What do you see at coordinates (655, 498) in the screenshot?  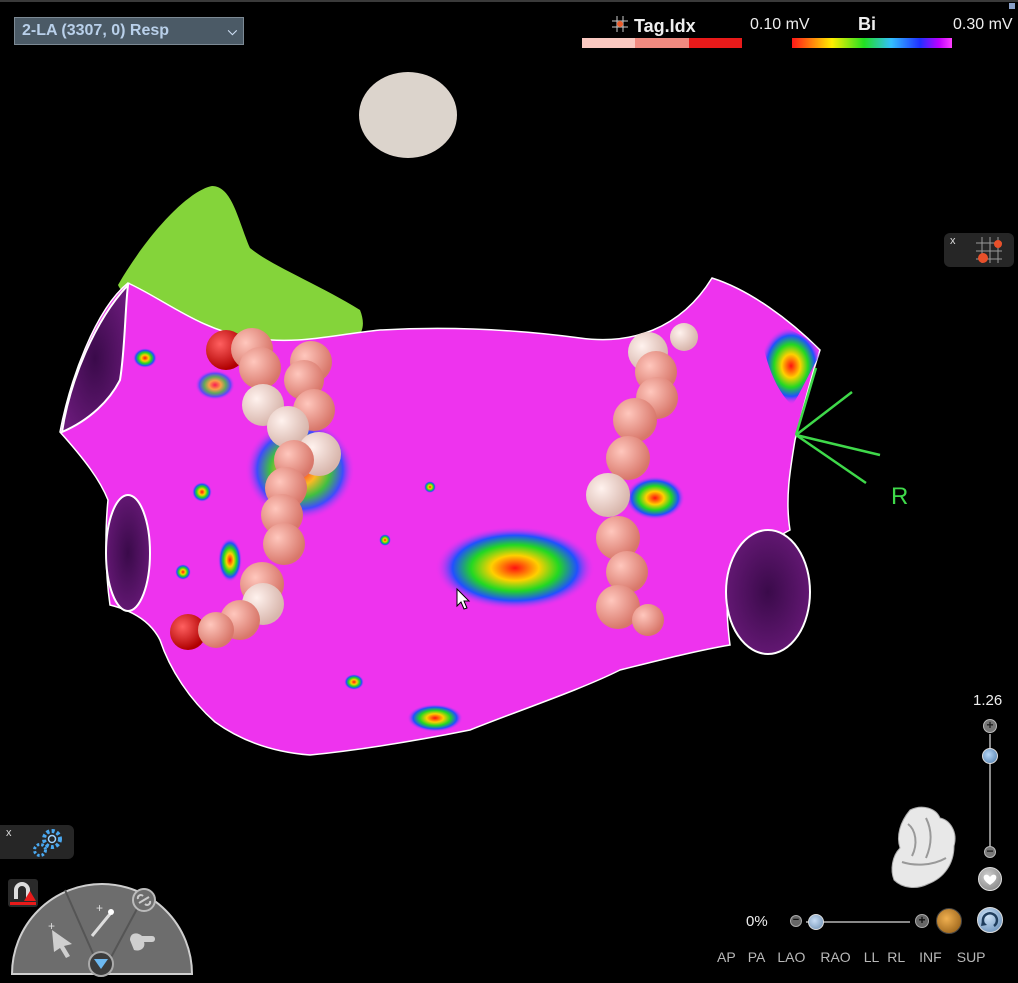 I see `low-voltage-area-right` at bounding box center [655, 498].